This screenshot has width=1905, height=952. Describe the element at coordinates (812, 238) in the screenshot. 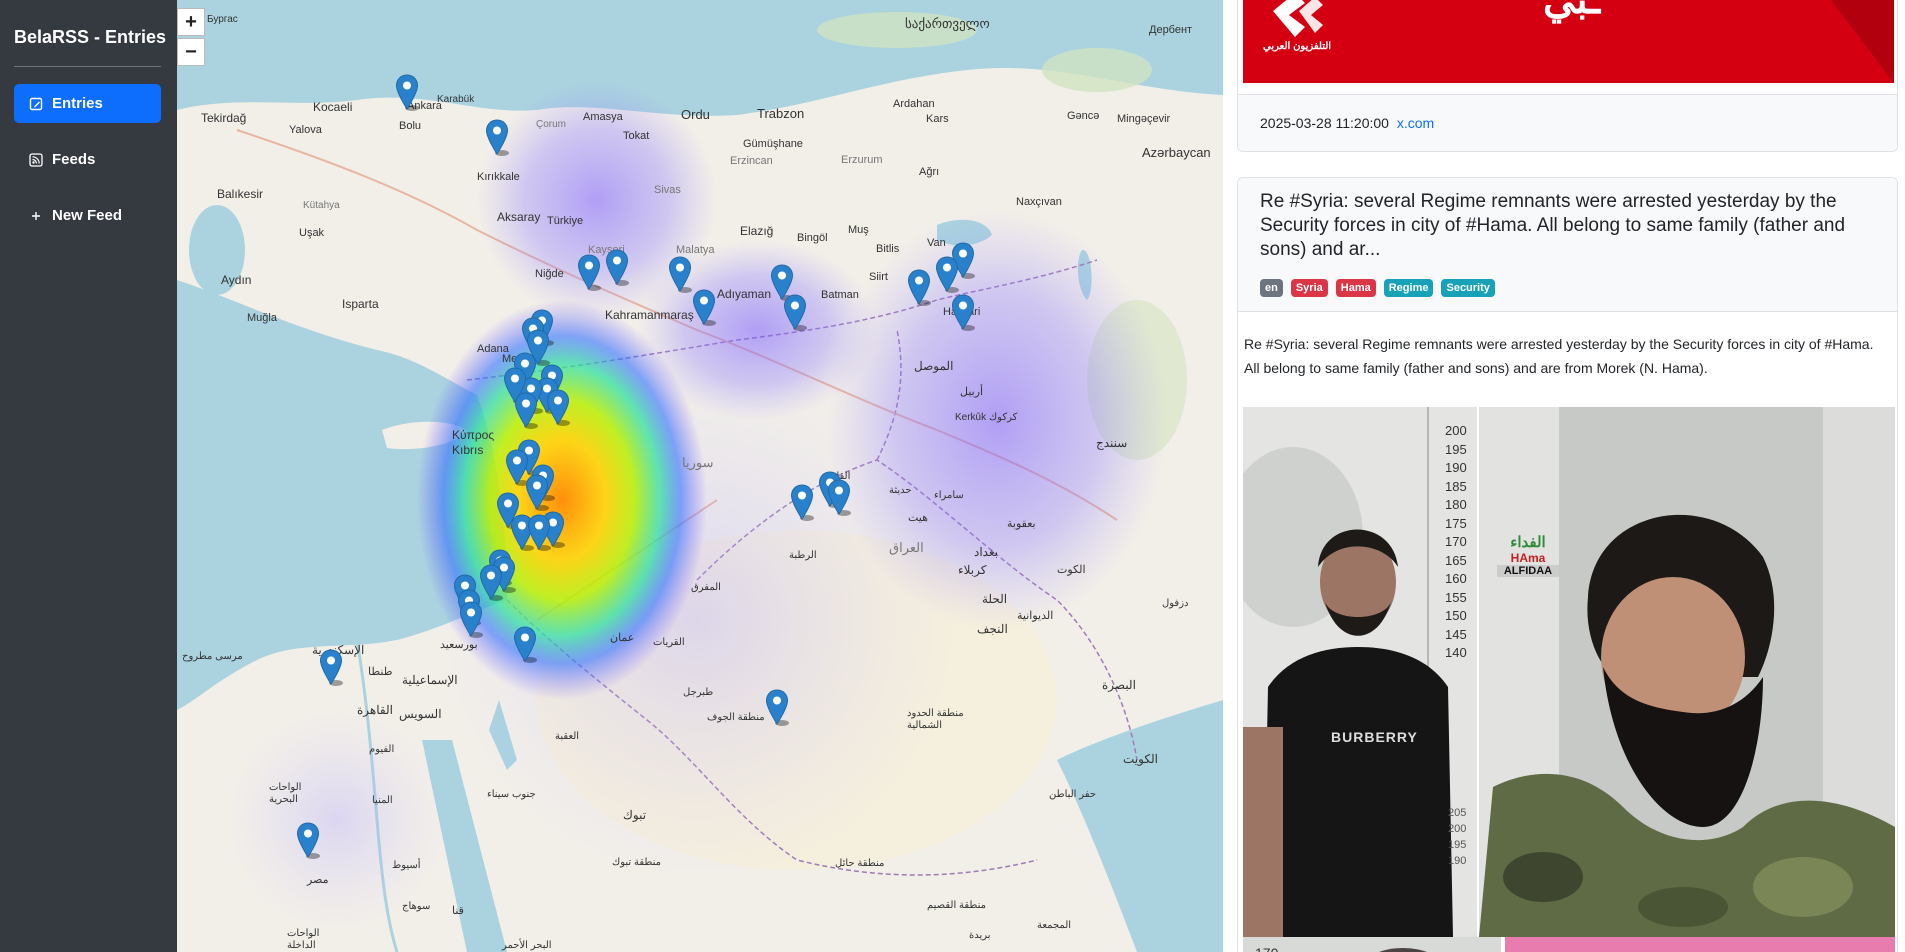

I see `map-label-bingol: Bingöl` at that location.